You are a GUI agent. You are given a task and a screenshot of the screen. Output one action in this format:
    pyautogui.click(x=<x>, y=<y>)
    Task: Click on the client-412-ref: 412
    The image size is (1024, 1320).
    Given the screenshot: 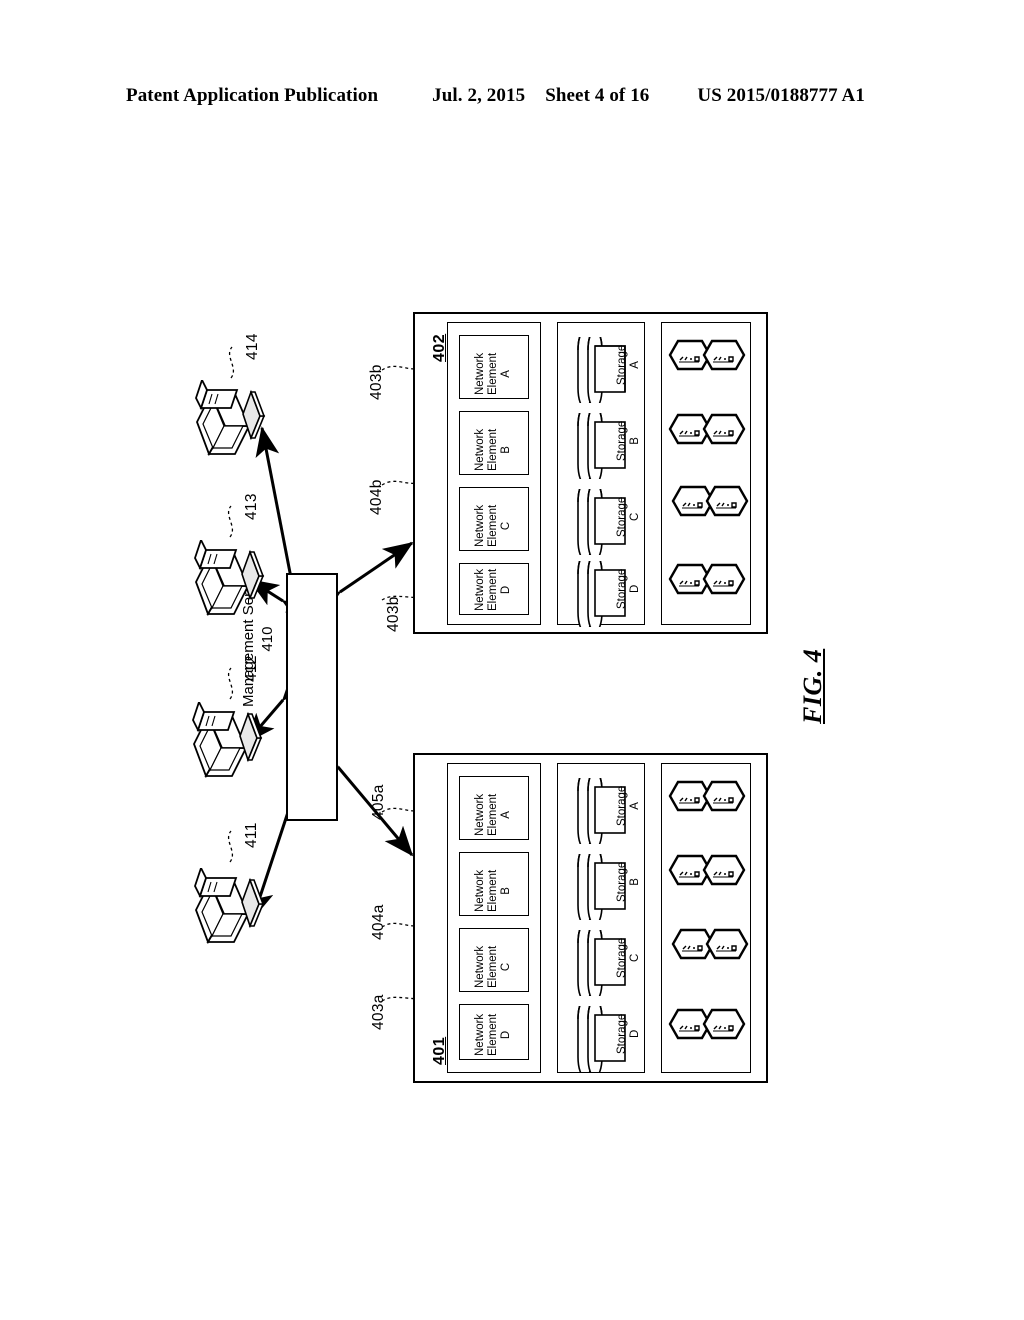 What is the action you would take?
    pyautogui.click(x=251, y=668)
    